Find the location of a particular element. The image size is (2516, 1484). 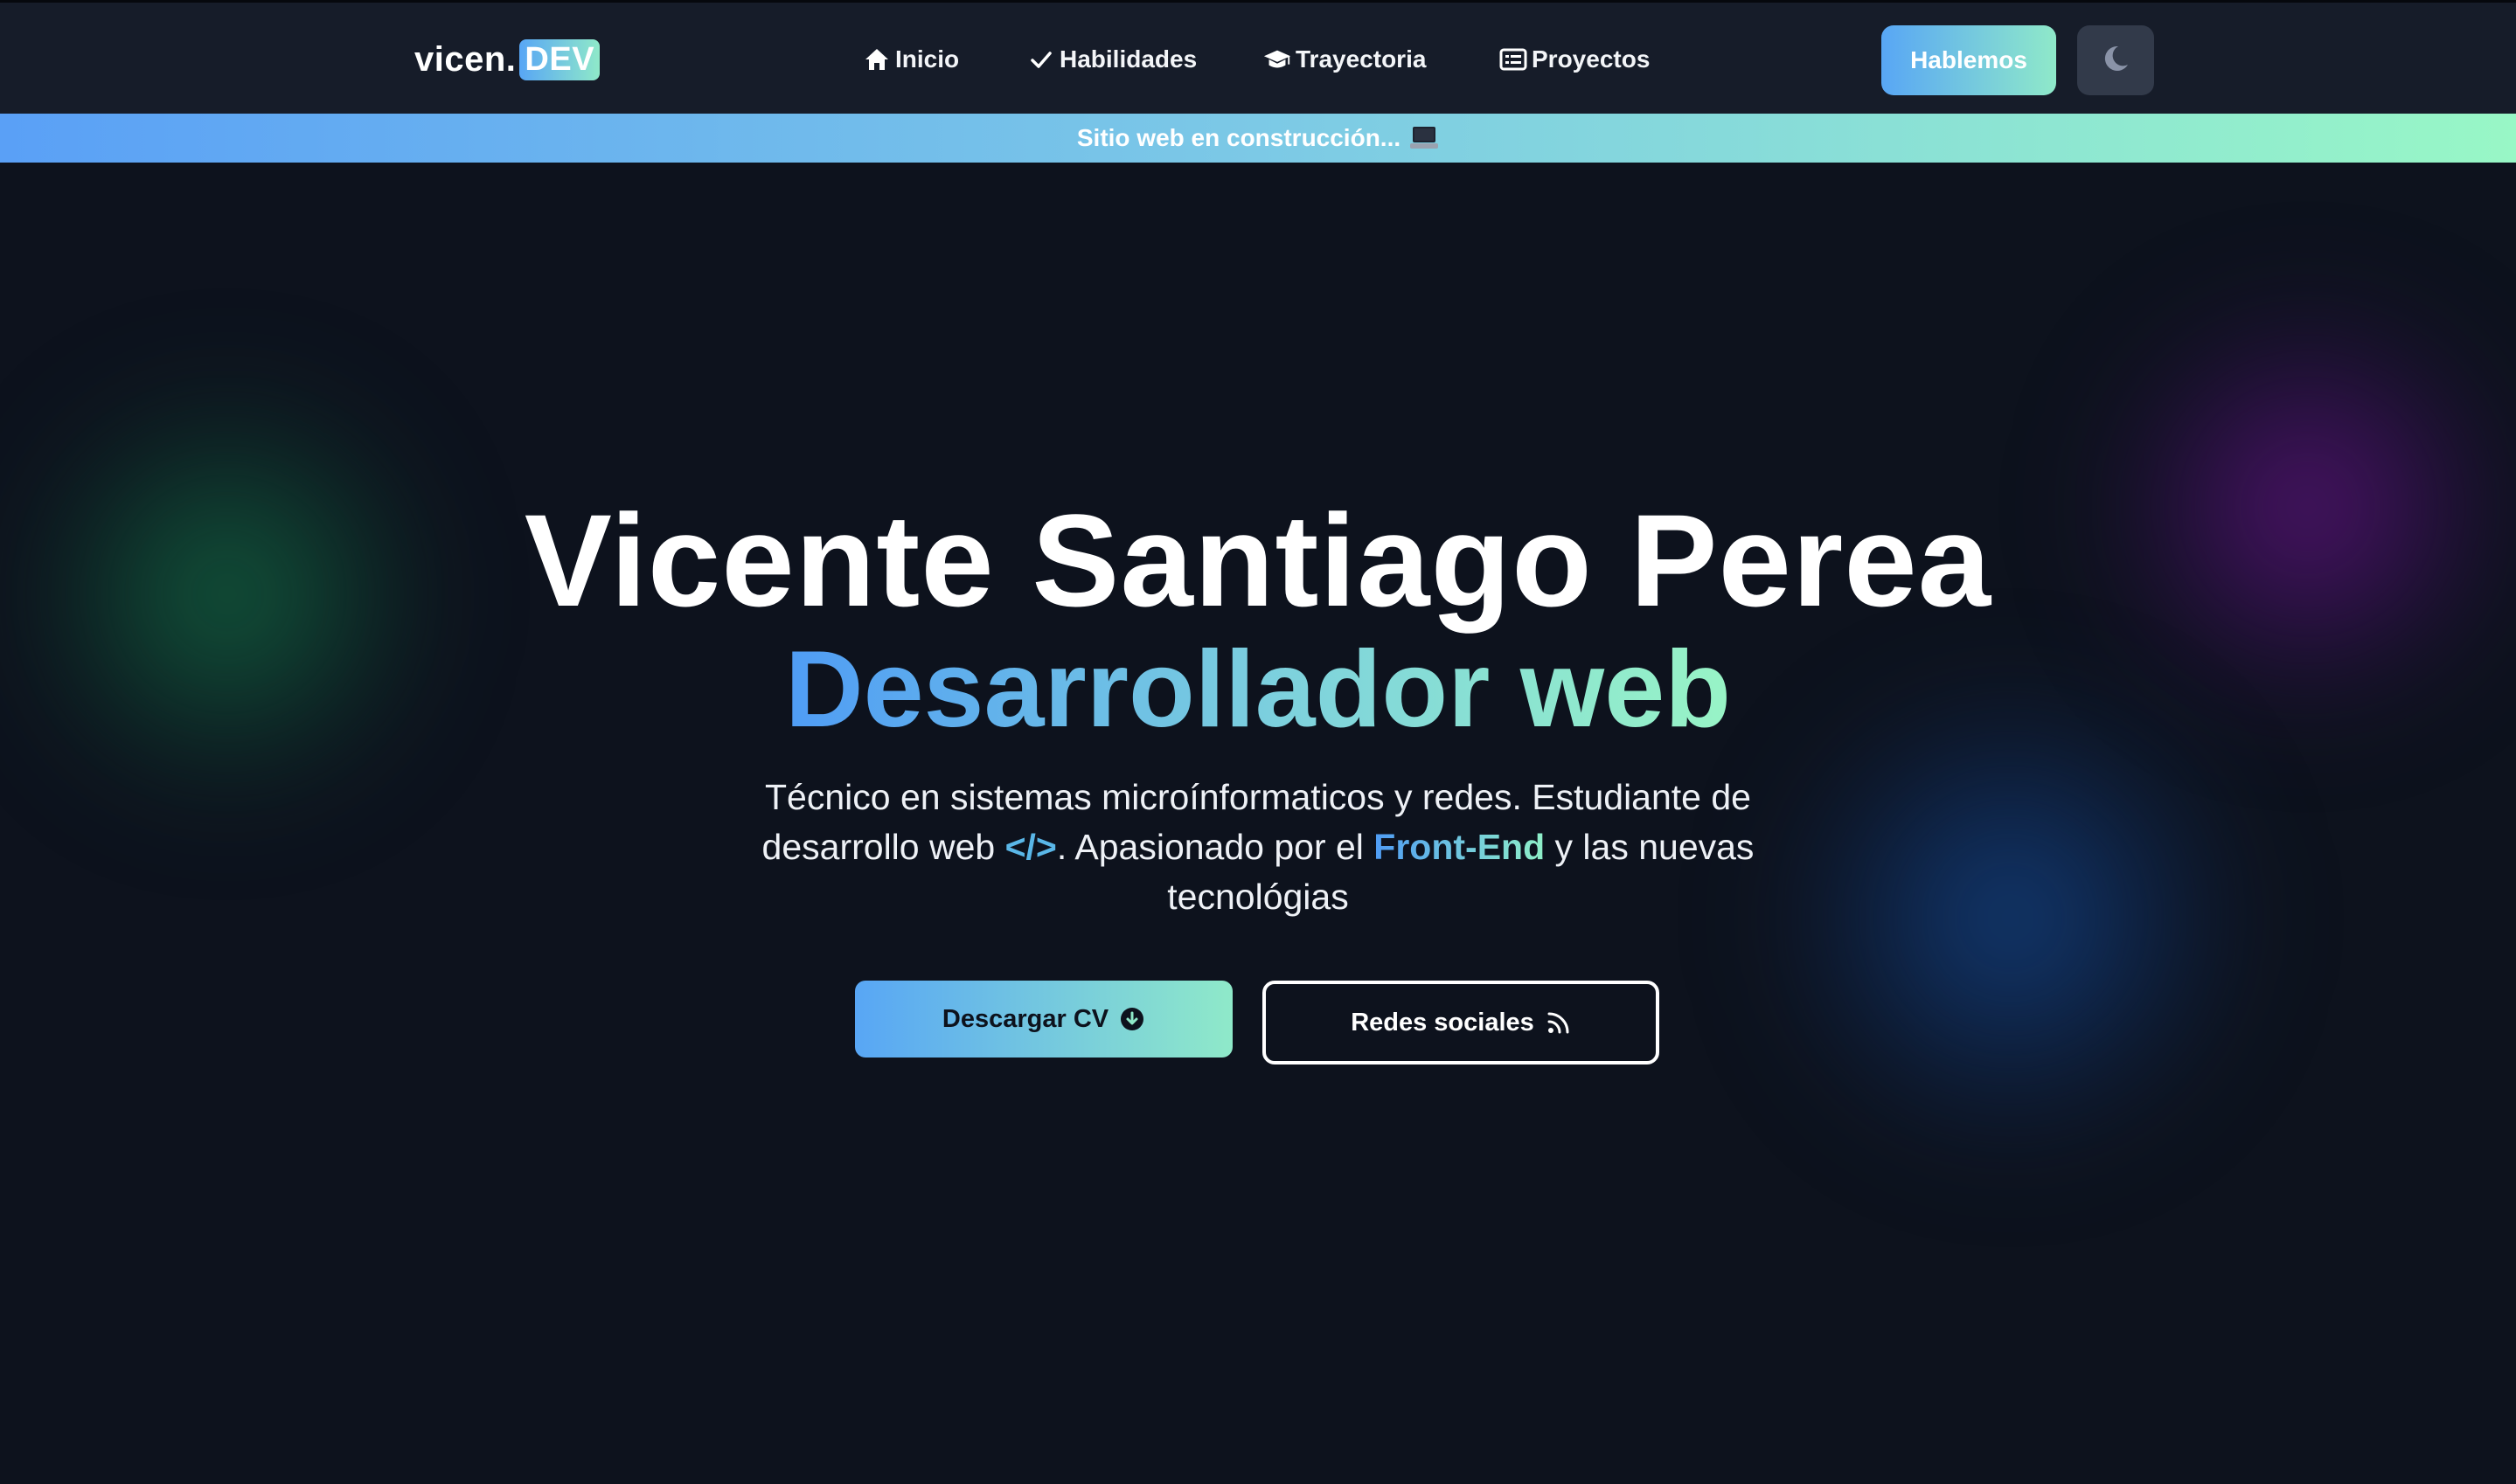

front-end-highlight: Front-End is located at coordinates (1459, 847).